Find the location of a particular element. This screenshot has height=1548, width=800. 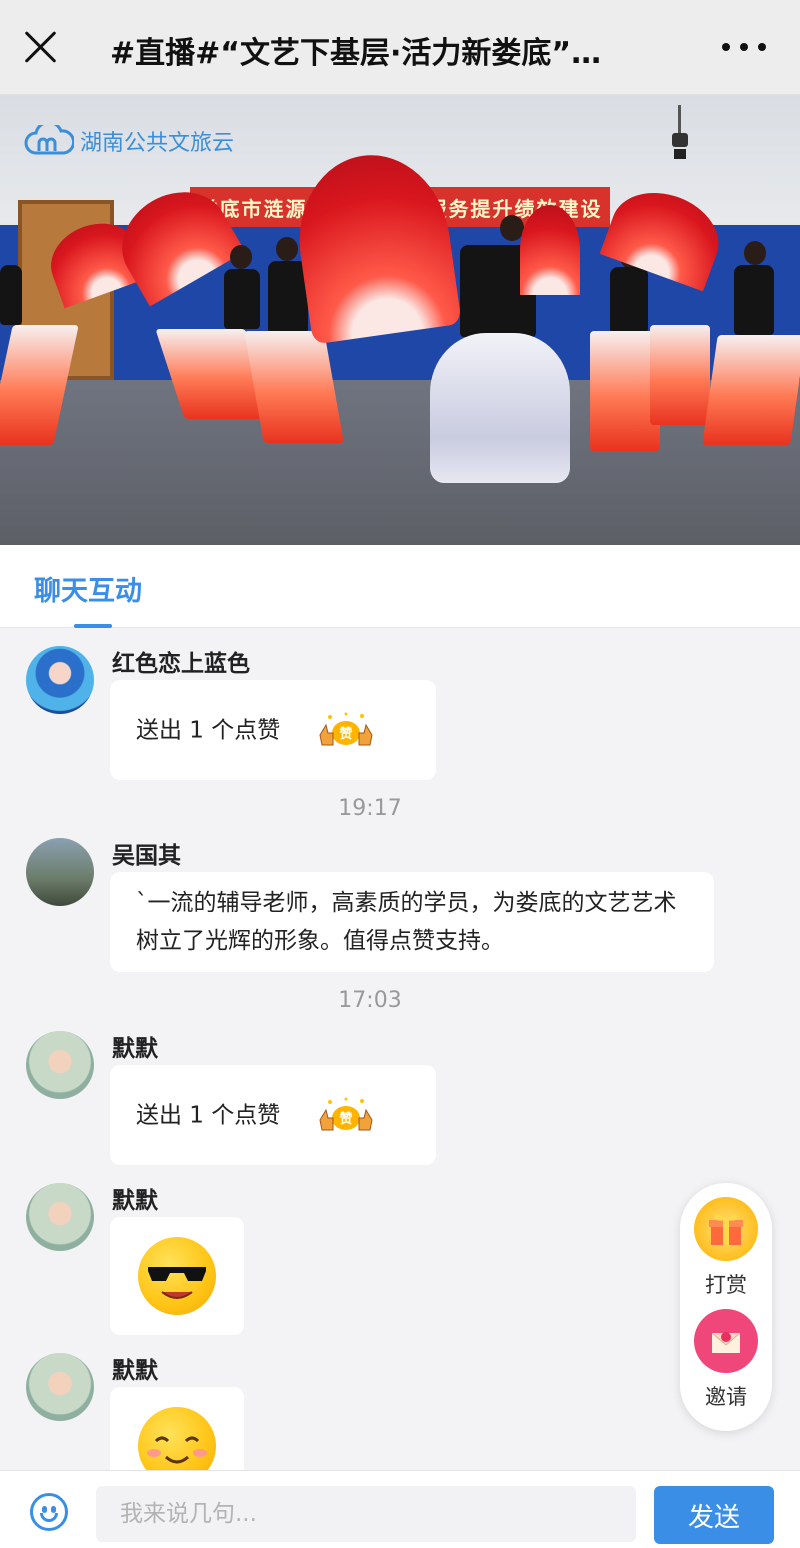

invite-button: 邀请 is located at coordinates (726, 1360).